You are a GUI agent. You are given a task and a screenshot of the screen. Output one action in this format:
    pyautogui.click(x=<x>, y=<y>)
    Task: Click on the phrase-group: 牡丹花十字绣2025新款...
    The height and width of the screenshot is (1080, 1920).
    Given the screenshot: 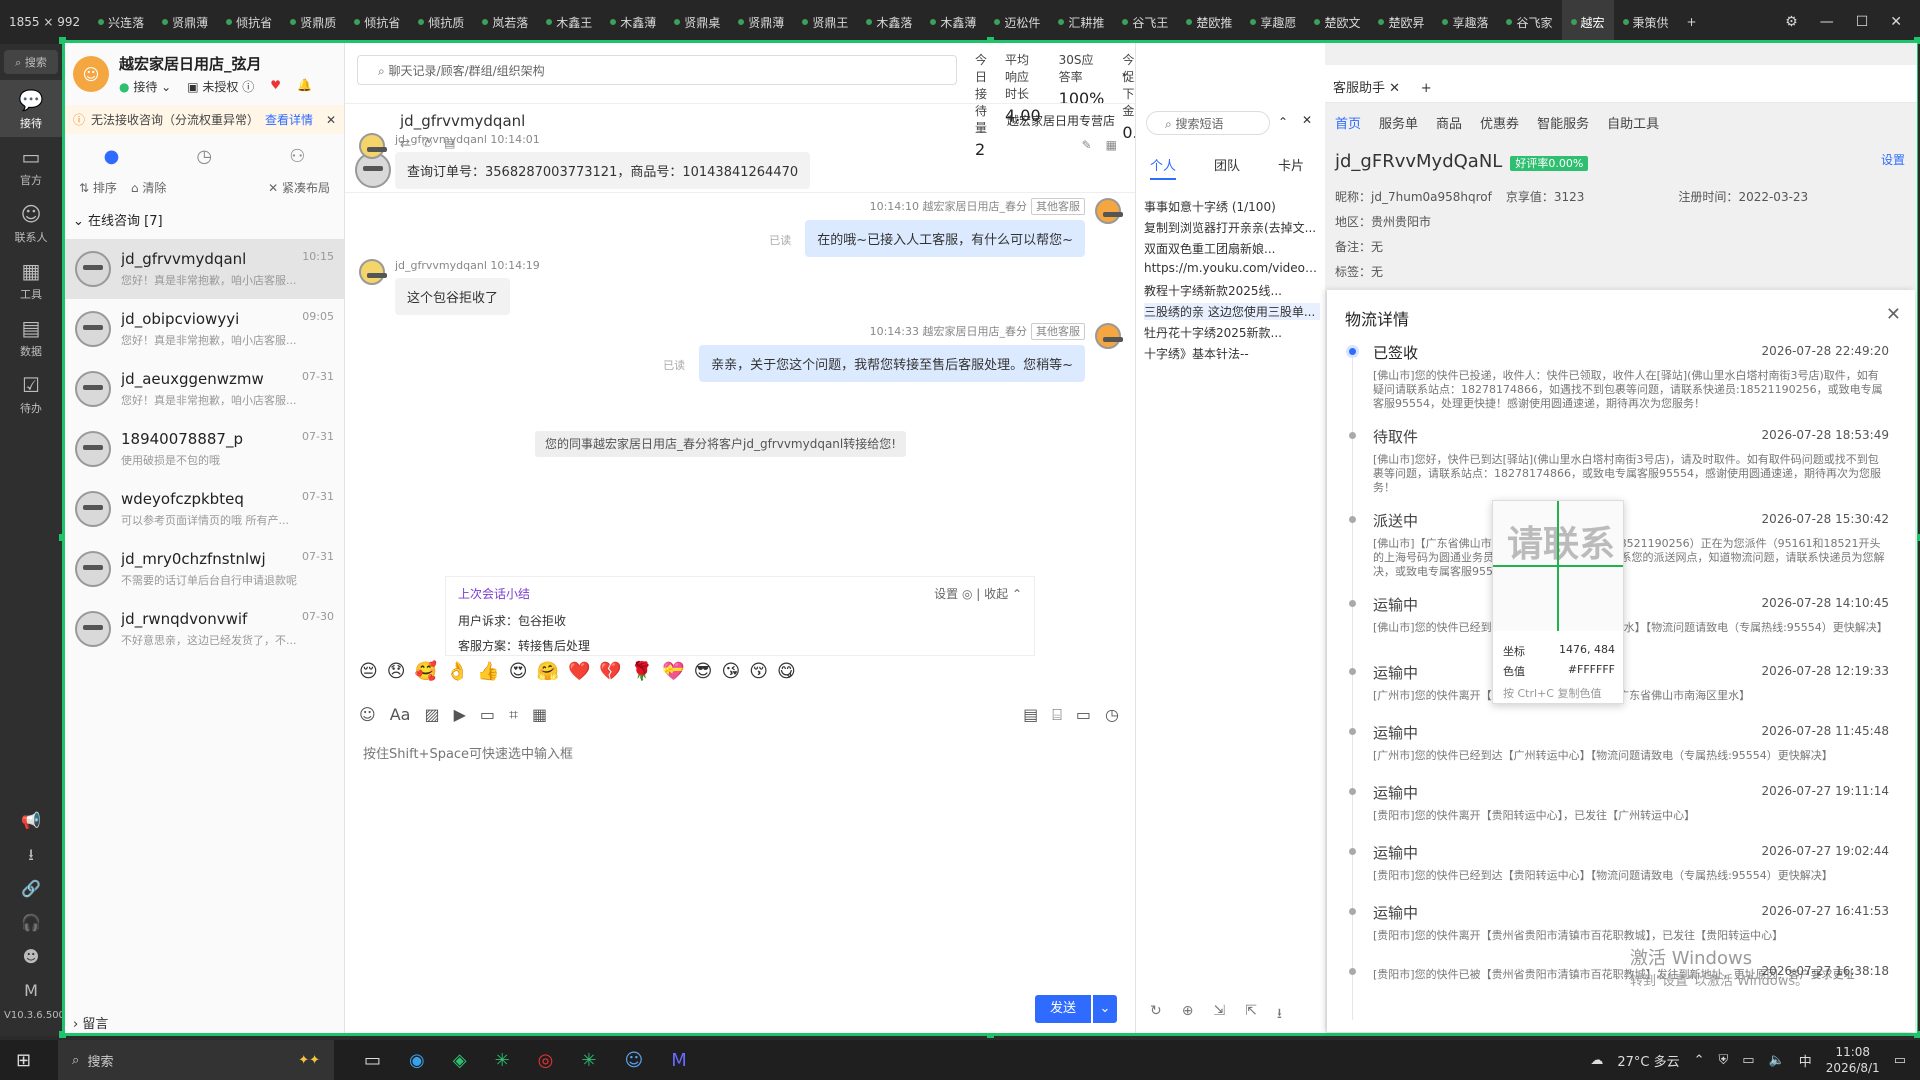 What is the action you would take?
    pyautogui.click(x=1232, y=332)
    